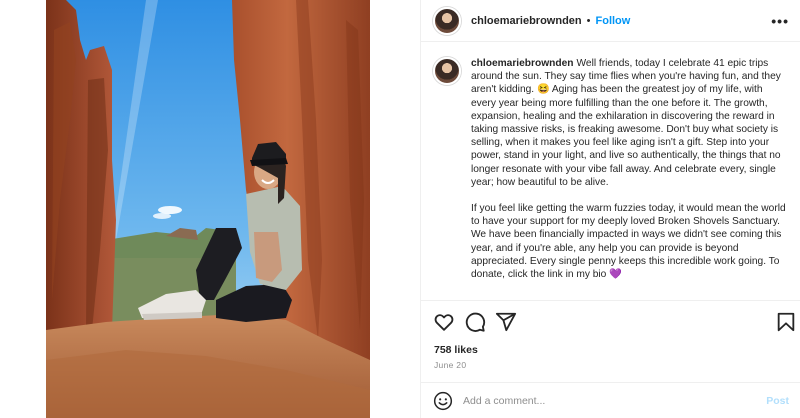 Image resolution: width=800 pixels, height=418 pixels. Describe the element at coordinates (526, 21) in the screenshot. I see `header-username: chloemariebrownden` at that location.